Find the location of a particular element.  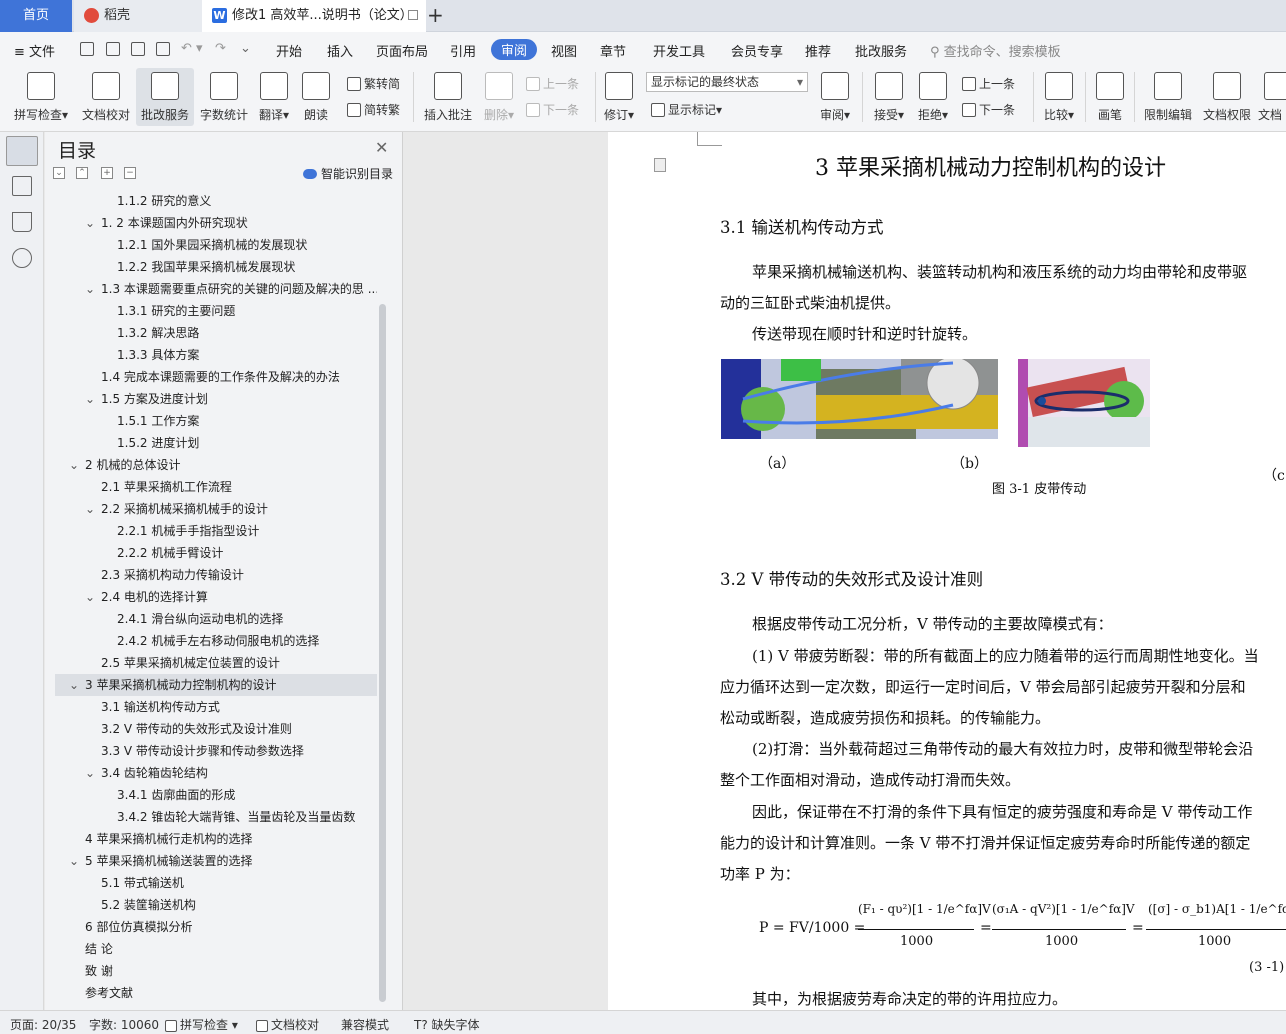

doc-check-button: 文档校对 is located at coordinates (106, 97).